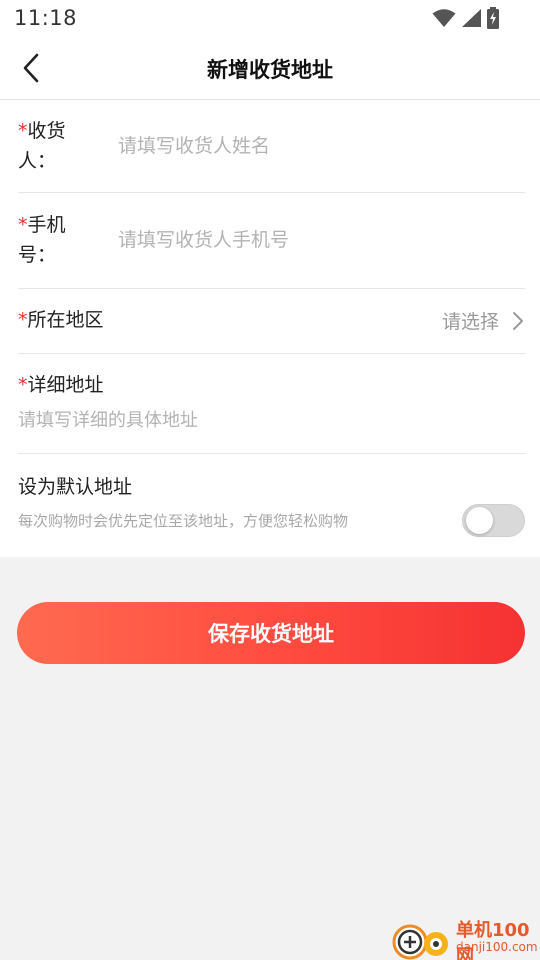 The image size is (540, 960). I want to click on chevron-right-icon, so click(518, 321).